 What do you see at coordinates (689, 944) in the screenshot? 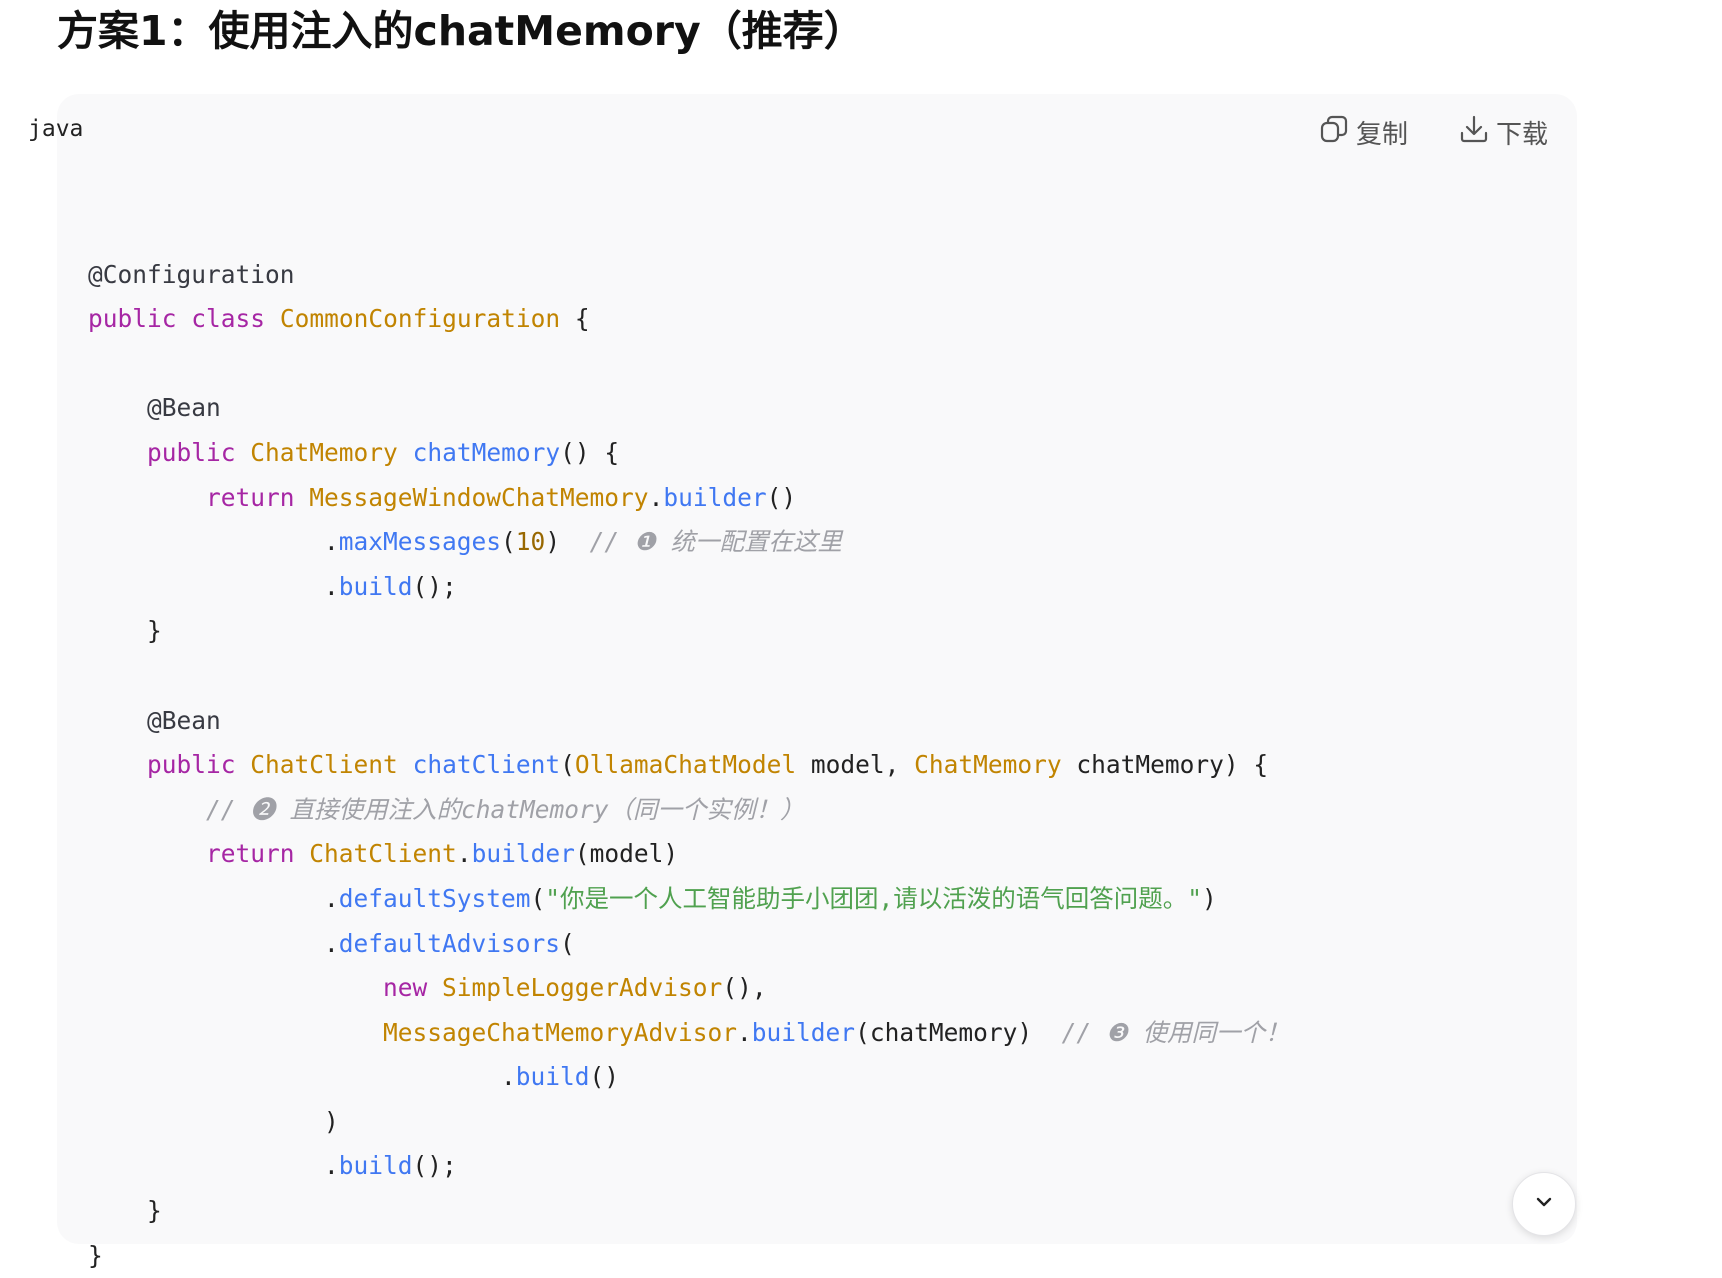
I see `code-line: .defaultAdvisors(` at bounding box center [689, 944].